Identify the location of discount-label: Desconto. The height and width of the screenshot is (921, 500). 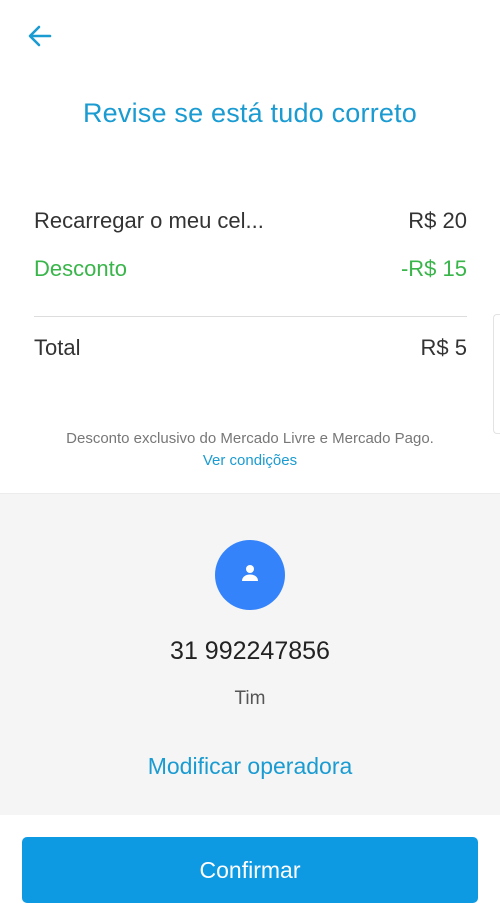
(80, 268).